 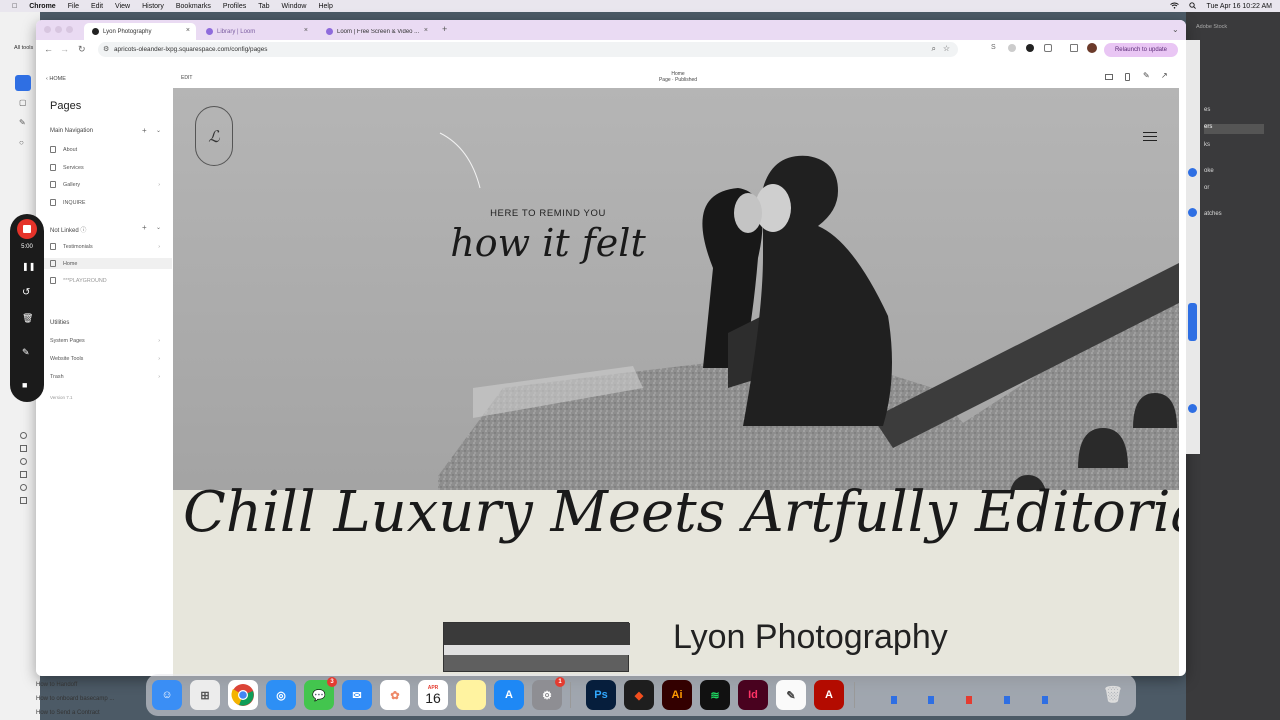 What do you see at coordinates (105, 280) in the screenshot?
I see `sidebar-item-playground: ***PLAYGROUND` at bounding box center [105, 280].